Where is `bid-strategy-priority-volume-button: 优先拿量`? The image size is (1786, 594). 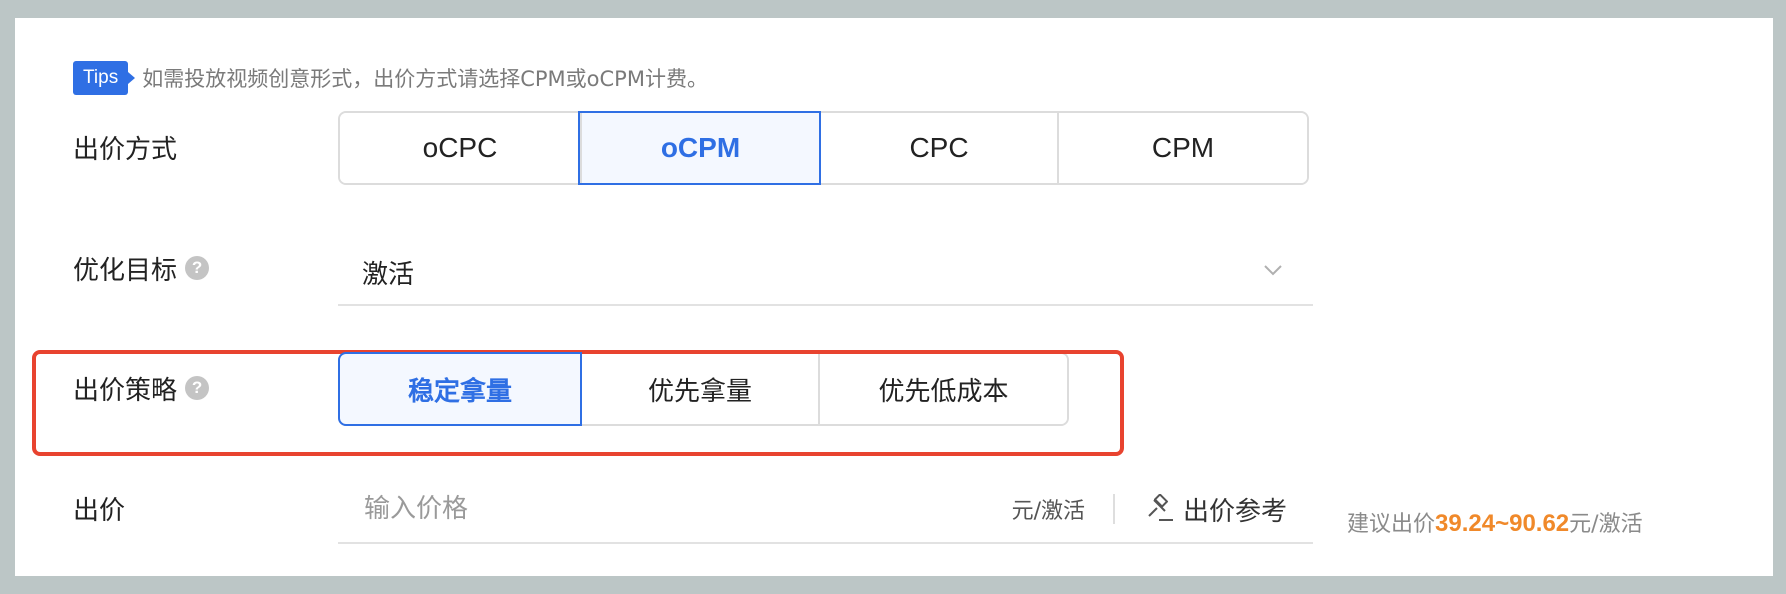 bid-strategy-priority-volume-button: 优先拿量 is located at coordinates (699, 389).